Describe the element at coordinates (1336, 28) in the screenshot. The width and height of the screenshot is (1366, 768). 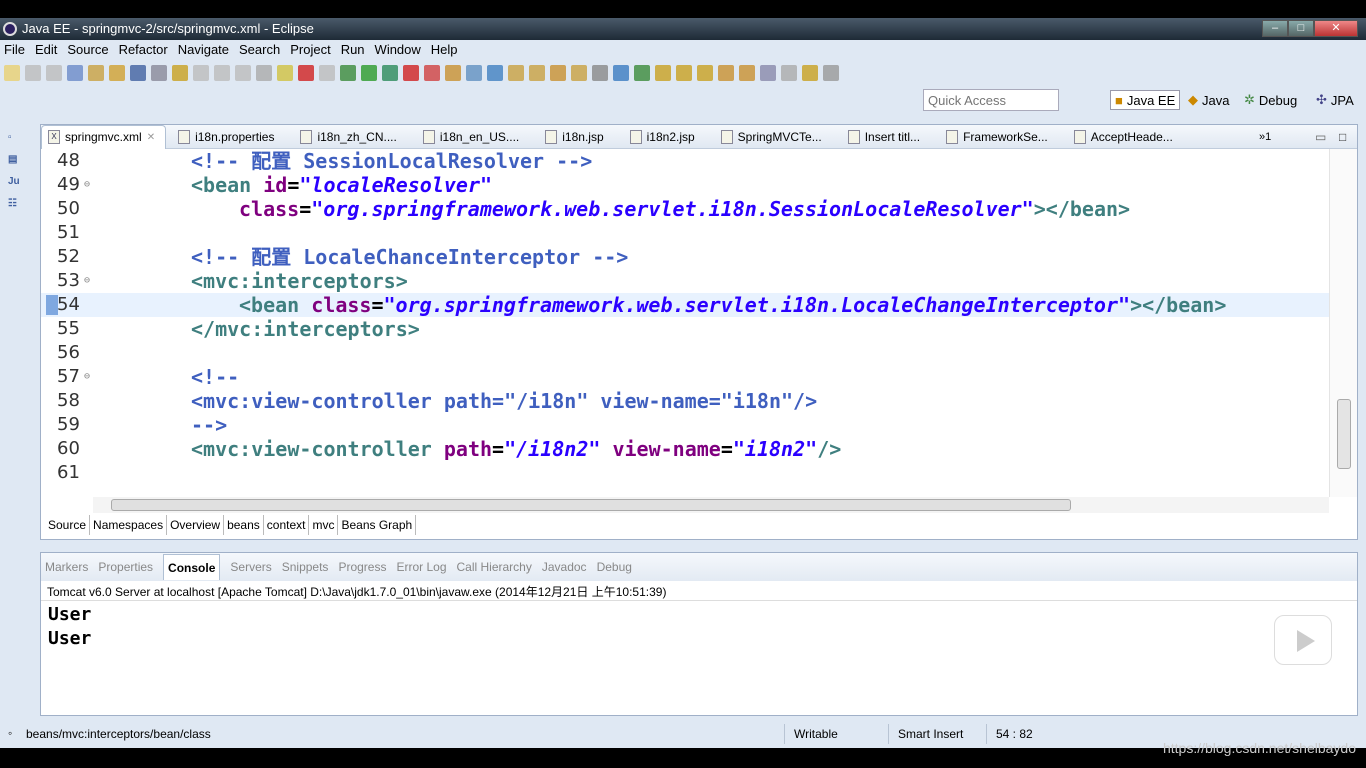
I see `close-button: ✕` at that location.